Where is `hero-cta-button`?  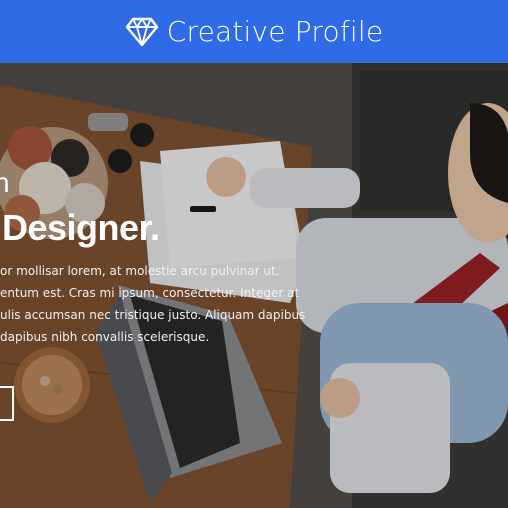 hero-cta-button is located at coordinates (7, 403).